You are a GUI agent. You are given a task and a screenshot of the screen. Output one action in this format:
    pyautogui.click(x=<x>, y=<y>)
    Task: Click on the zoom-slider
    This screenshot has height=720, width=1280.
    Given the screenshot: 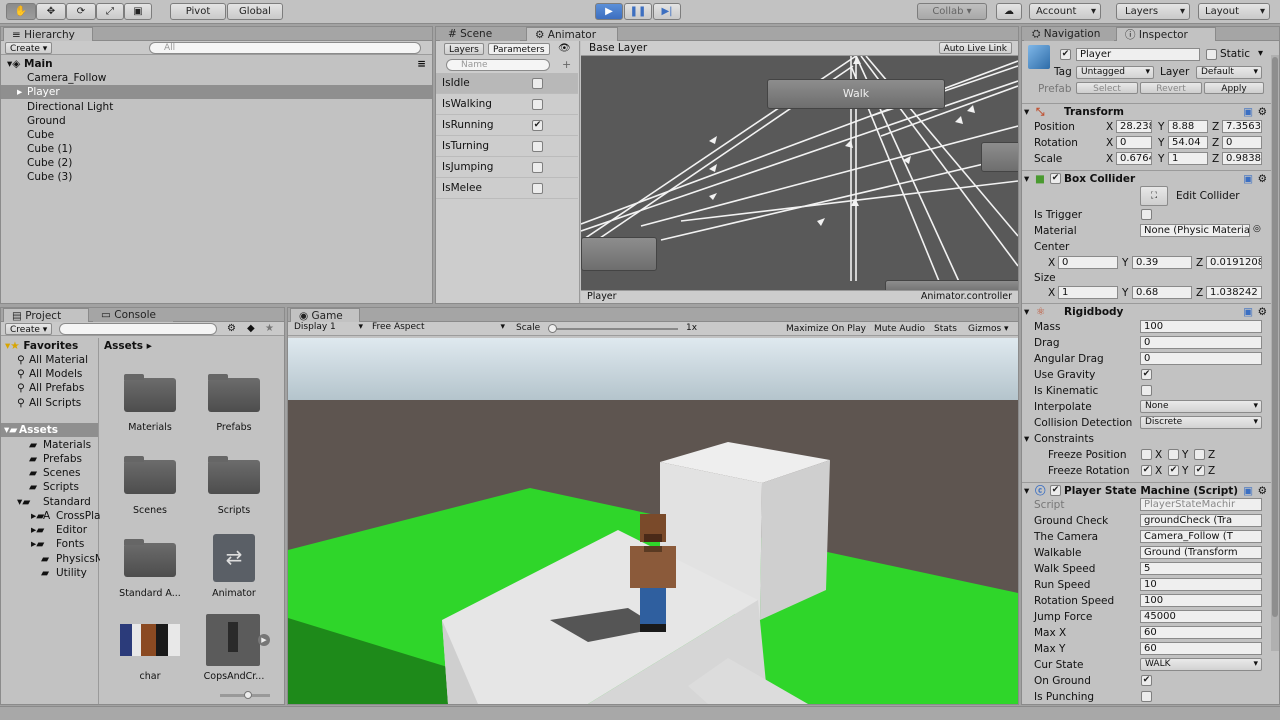 What is the action you would take?
    pyautogui.click(x=245, y=695)
    